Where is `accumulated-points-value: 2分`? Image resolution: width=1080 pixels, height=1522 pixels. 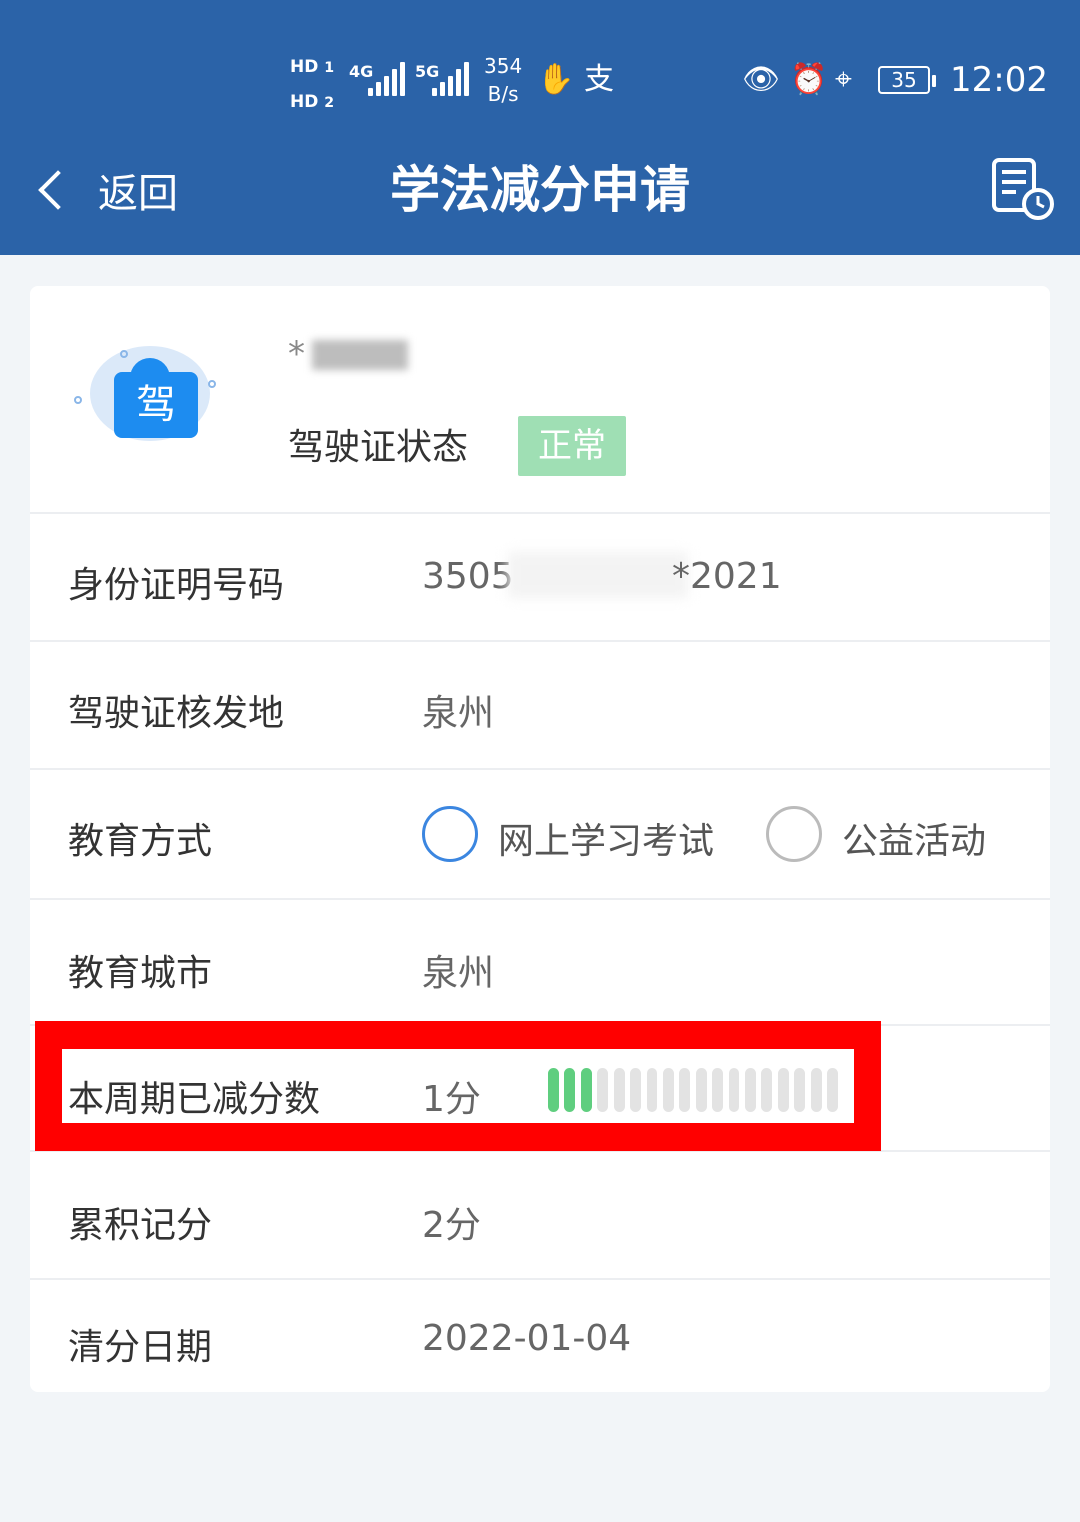 accumulated-points-value: 2分 is located at coordinates (451, 1225).